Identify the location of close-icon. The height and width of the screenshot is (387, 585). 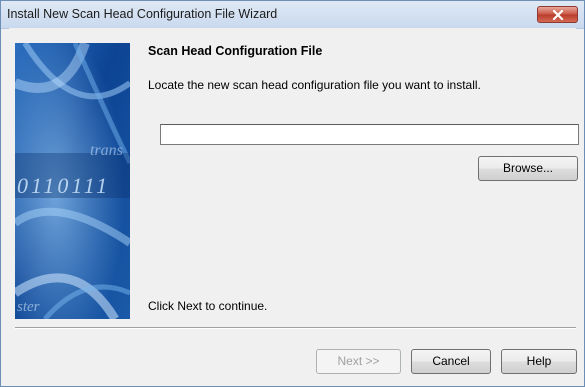
(558, 15).